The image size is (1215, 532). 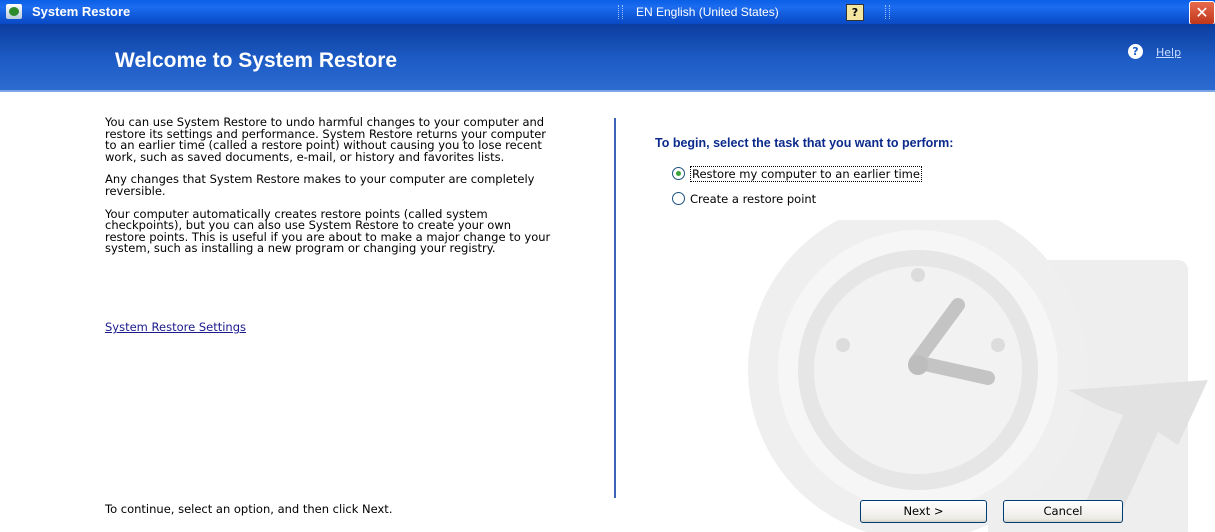 What do you see at coordinates (678, 198) in the screenshot?
I see `create-restore-point-radio` at bounding box center [678, 198].